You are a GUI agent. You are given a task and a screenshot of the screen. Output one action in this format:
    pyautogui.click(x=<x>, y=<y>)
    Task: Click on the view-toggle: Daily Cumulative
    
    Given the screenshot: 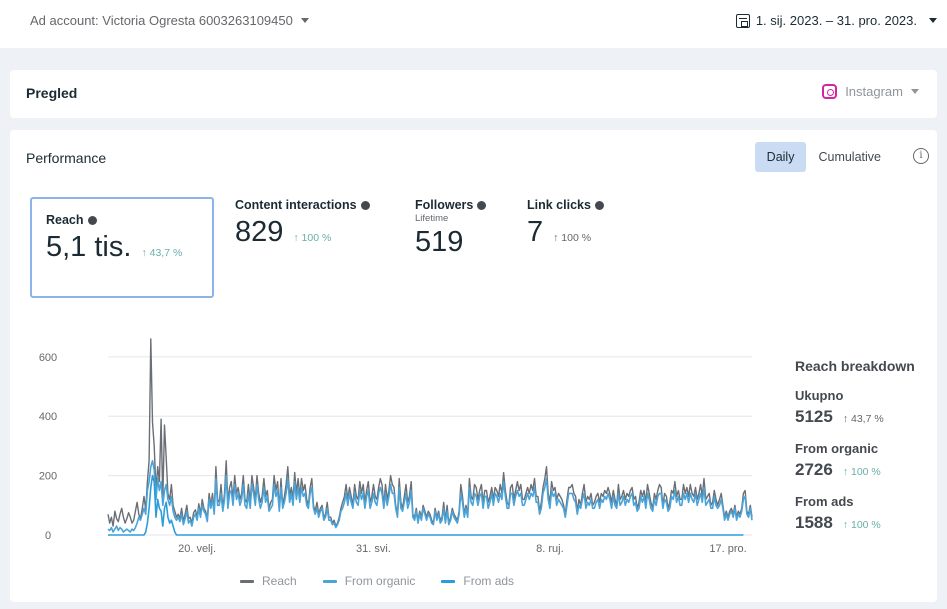 What is the action you would take?
    pyautogui.click(x=823, y=157)
    